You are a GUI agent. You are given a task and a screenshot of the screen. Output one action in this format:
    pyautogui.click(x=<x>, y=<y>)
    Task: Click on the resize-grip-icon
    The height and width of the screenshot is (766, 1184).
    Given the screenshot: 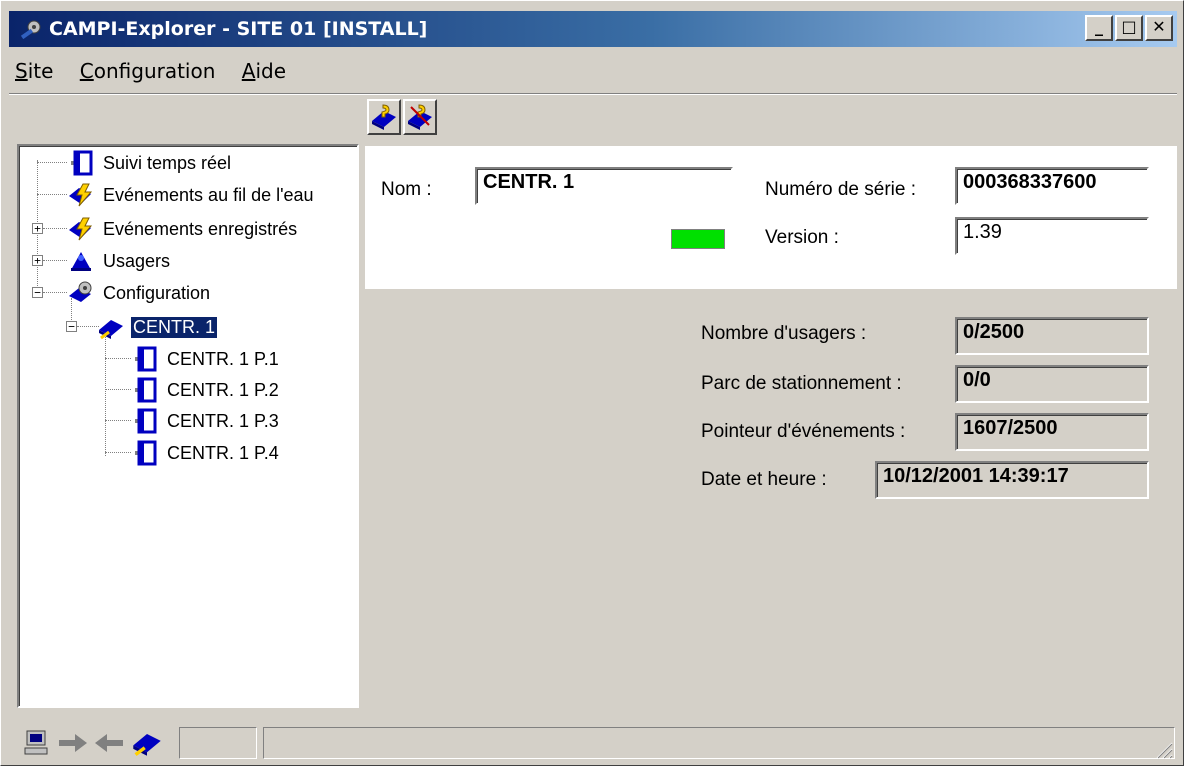 What is the action you would take?
    pyautogui.click(x=1163, y=749)
    